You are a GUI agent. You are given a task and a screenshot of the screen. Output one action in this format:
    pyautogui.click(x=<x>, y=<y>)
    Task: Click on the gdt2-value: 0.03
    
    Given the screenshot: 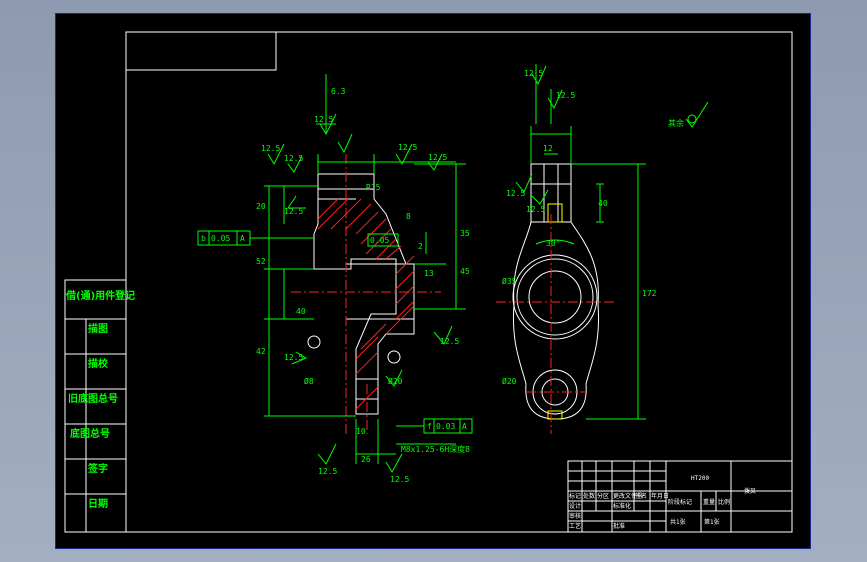 What is the action you would take?
    pyautogui.click(x=445, y=426)
    